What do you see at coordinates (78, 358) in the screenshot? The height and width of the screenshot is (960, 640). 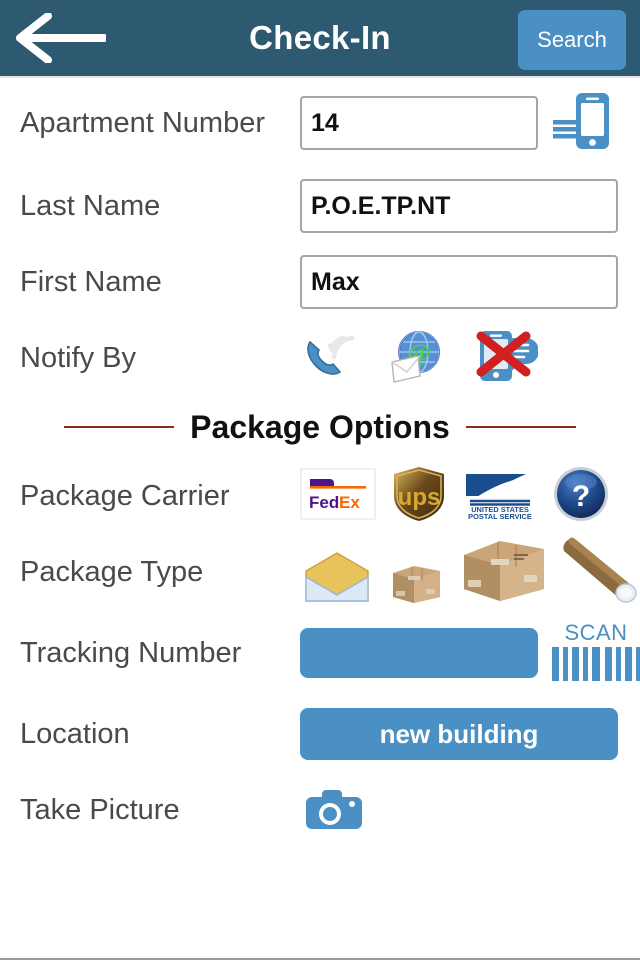 I see `notify-by-label: Notify By` at bounding box center [78, 358].